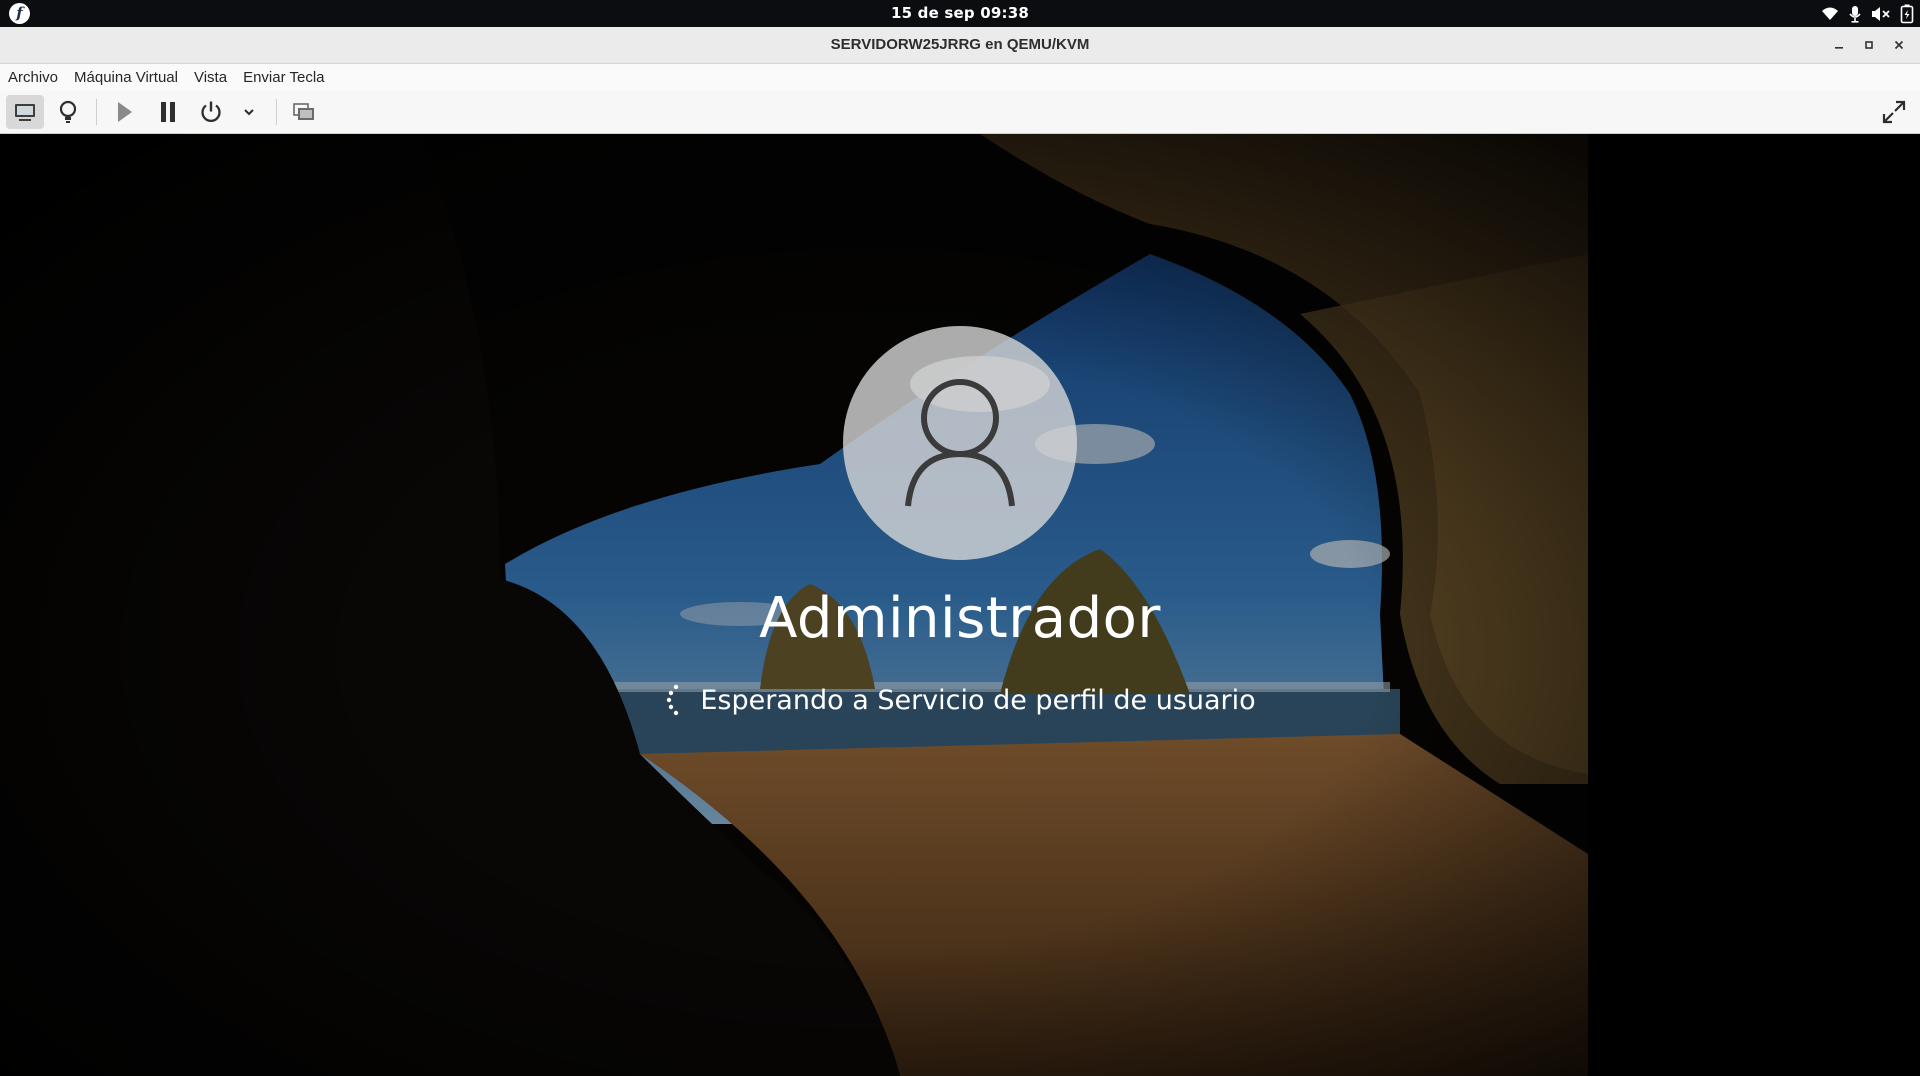 This screenshot has height=1076, width=1920. Describe the element at coordinates (1830, 13) in the screenshot. I see `wifi-icon` at that location.